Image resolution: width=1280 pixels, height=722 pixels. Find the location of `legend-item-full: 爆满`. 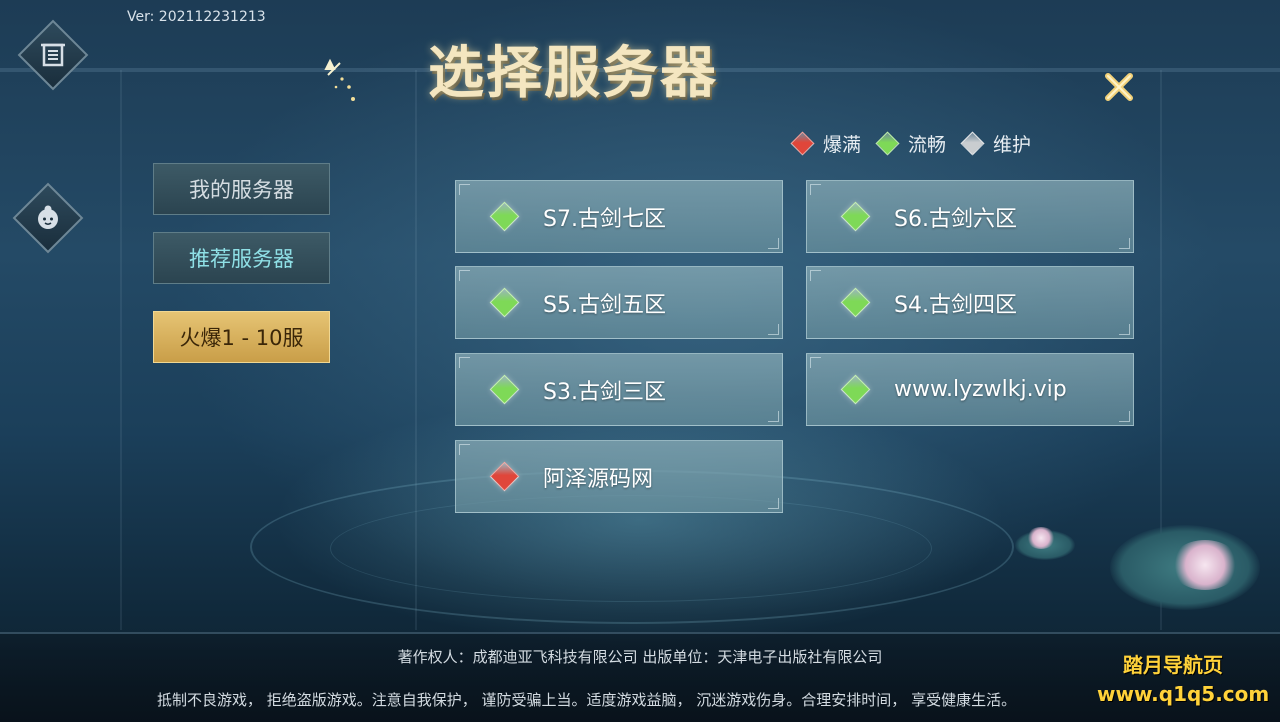

legend-item-full: 爆满 is located at coordinates (825, 143).